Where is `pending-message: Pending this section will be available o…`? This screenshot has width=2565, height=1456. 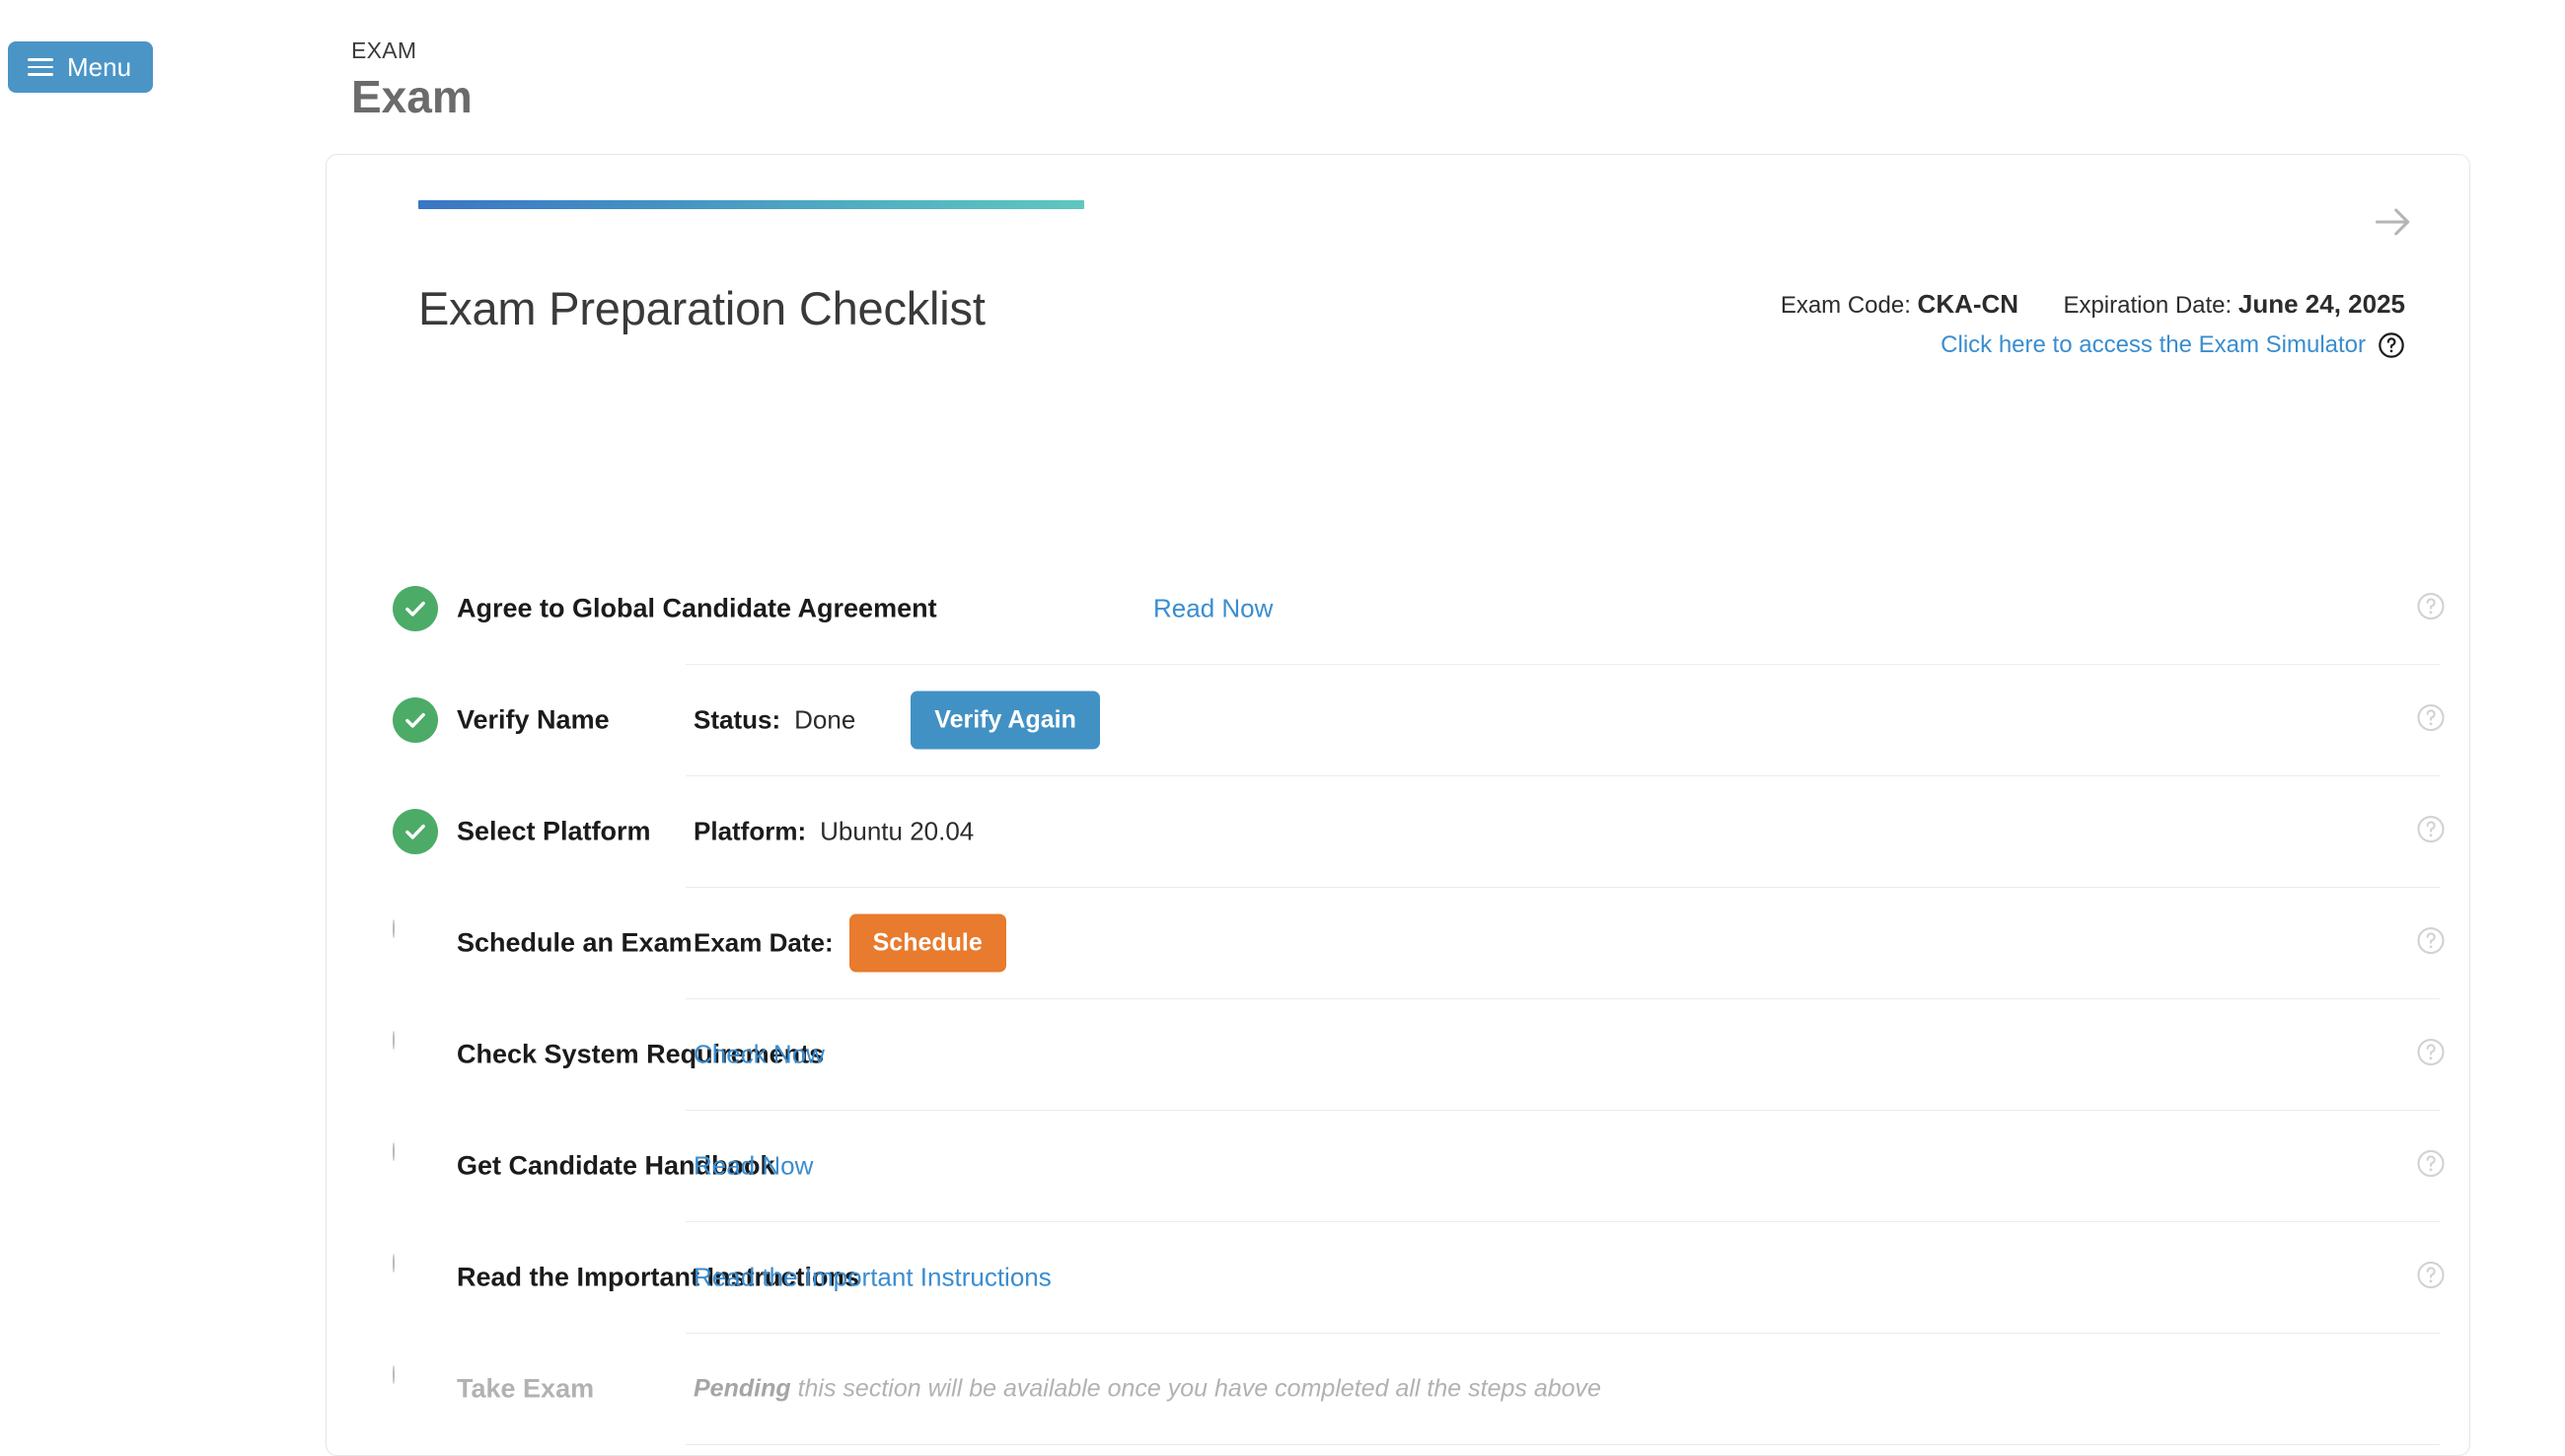 pending-message: Pending this section will be available o… is located at coordinates (1147, 1389).